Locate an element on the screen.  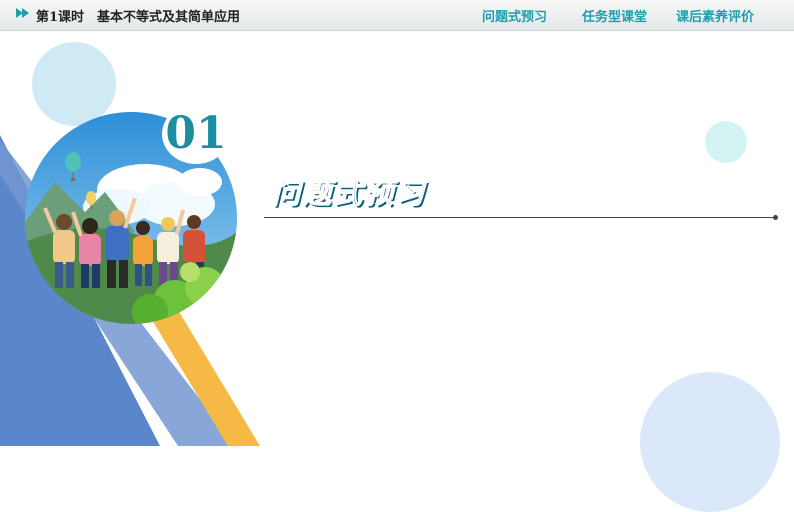
section-number-badge: 01 is located at coordinates (196, 134).